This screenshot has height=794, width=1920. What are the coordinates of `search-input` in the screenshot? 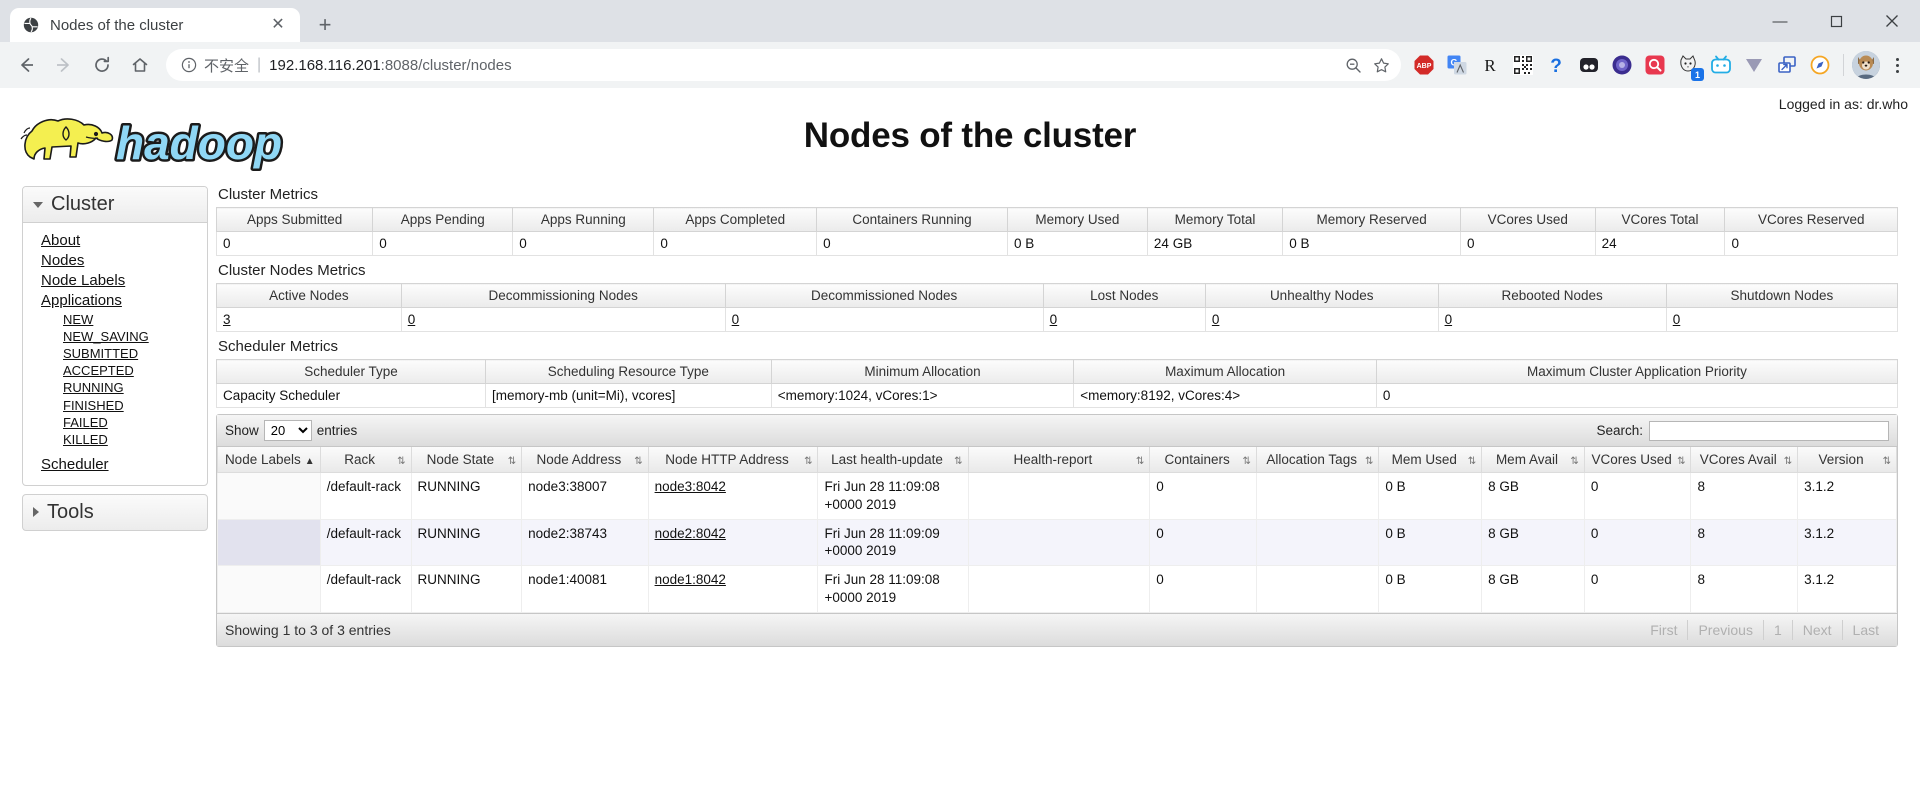 It's located at (1769, 430).